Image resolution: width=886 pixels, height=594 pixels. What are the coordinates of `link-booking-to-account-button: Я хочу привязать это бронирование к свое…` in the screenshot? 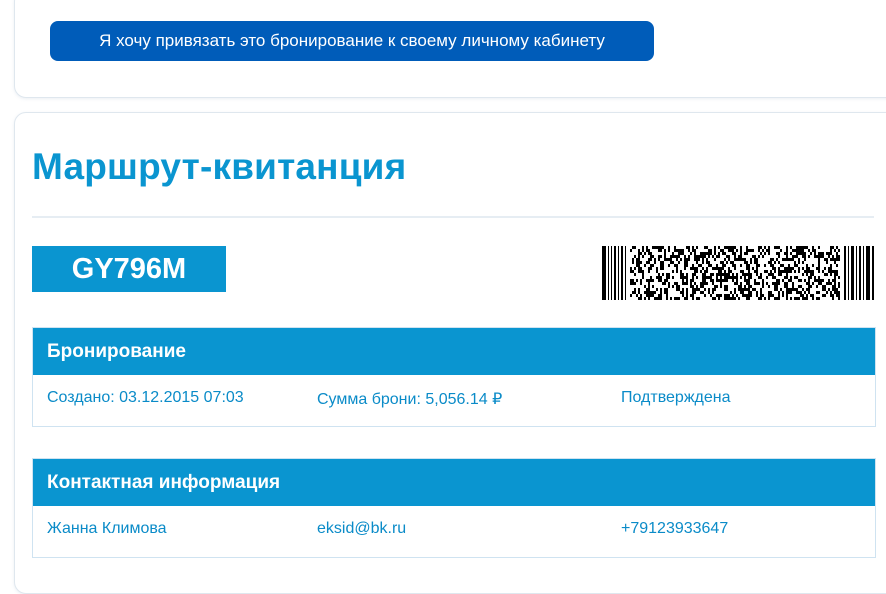 It's located at (352, 41).